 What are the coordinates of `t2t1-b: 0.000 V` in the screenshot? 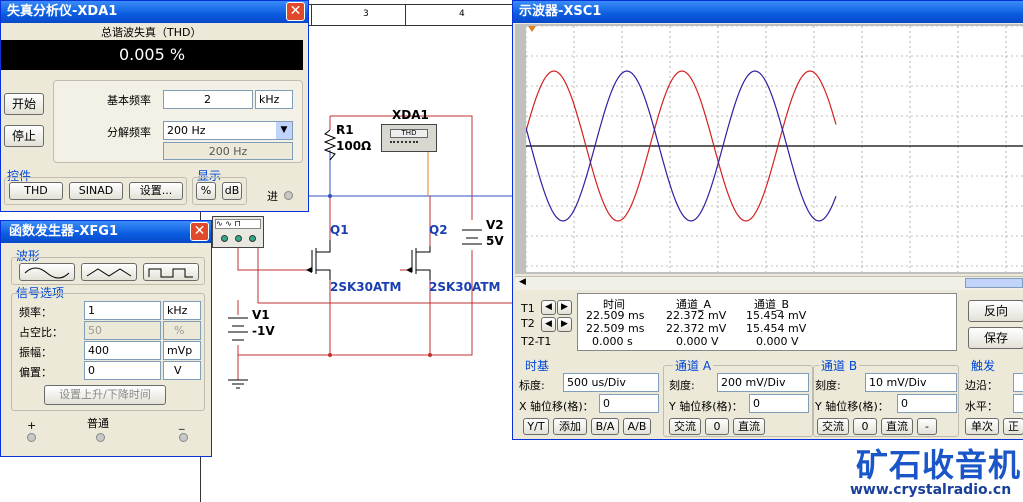 It's located at (777, 341).